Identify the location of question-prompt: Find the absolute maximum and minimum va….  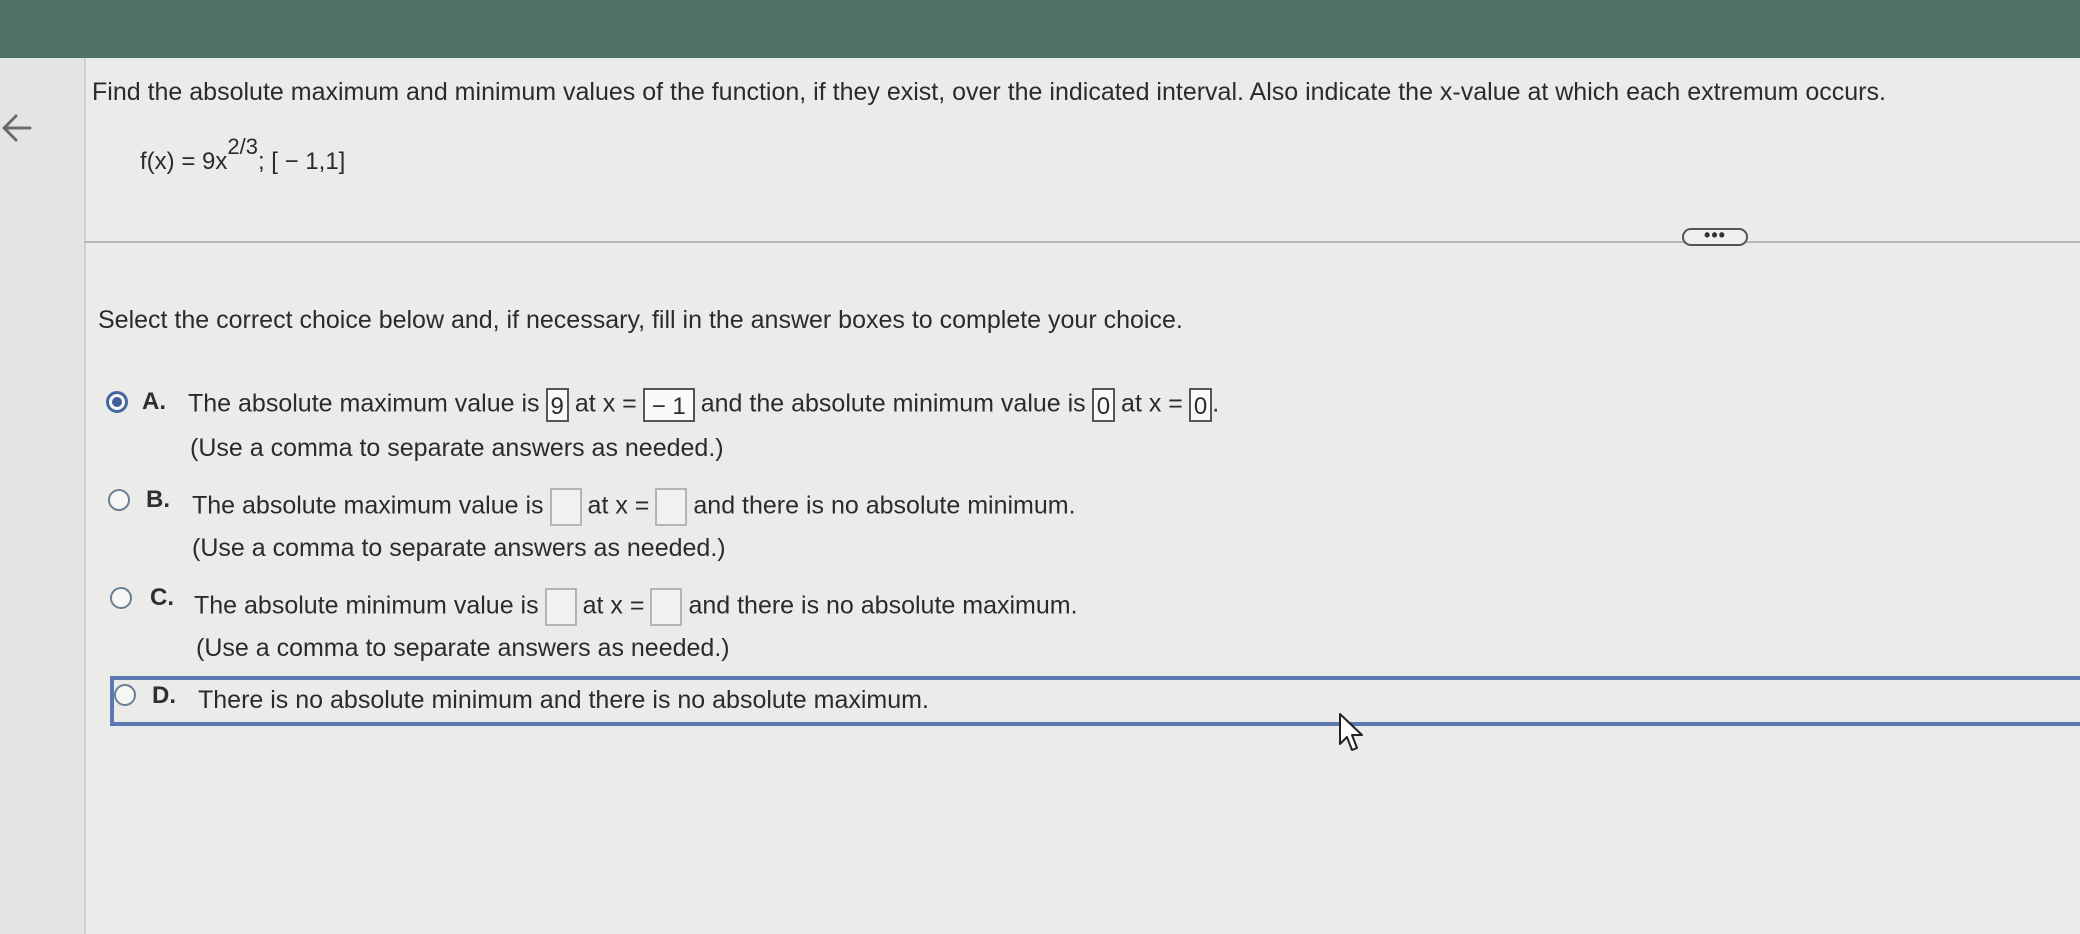
(989, 92).